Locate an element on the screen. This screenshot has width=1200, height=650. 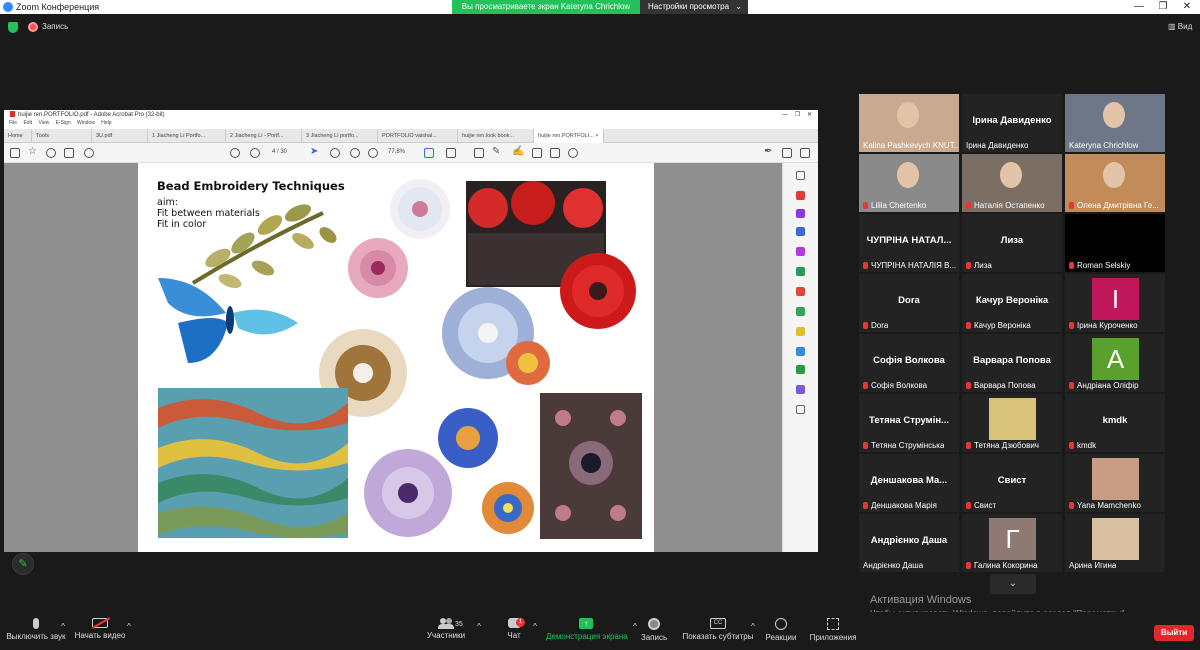
participant-name: Наталія Остапенко is located at coordinates (1005, 205).